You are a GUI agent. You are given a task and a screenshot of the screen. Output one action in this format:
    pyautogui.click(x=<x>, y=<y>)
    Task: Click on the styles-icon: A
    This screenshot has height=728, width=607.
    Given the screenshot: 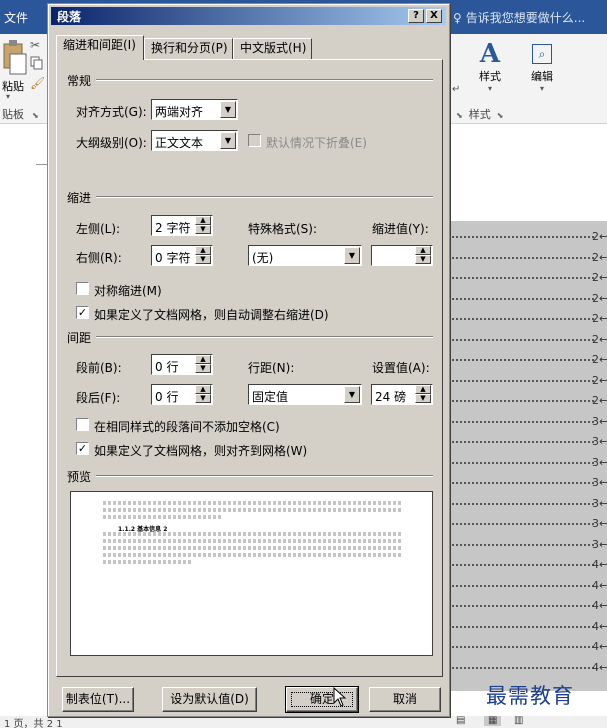 What is the action you would take?
    pyautogui.click(x=490, y=54)
    